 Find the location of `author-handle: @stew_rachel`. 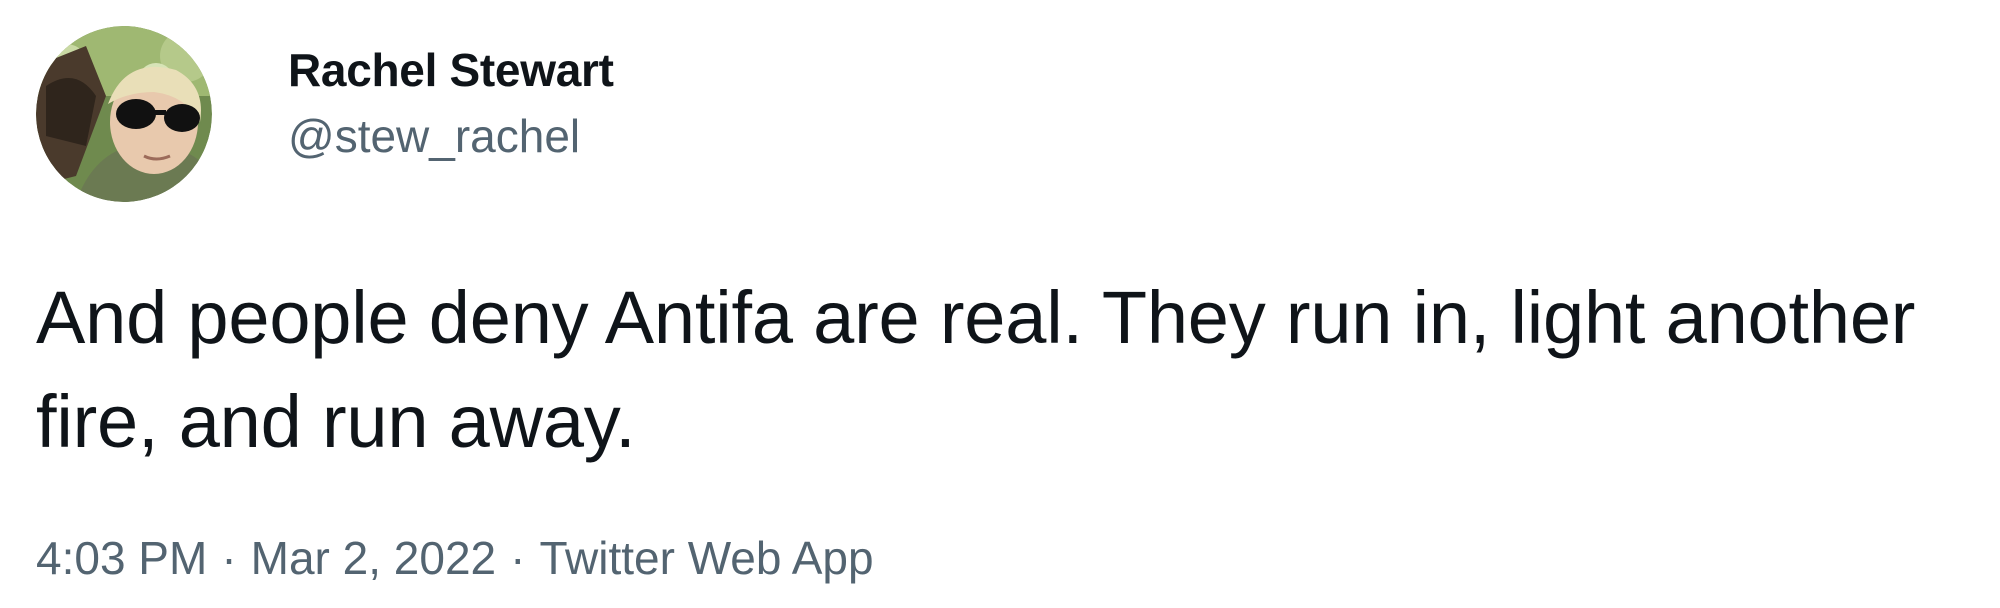

author-handle: @stew_rachel is located at coordinates (451, 136).